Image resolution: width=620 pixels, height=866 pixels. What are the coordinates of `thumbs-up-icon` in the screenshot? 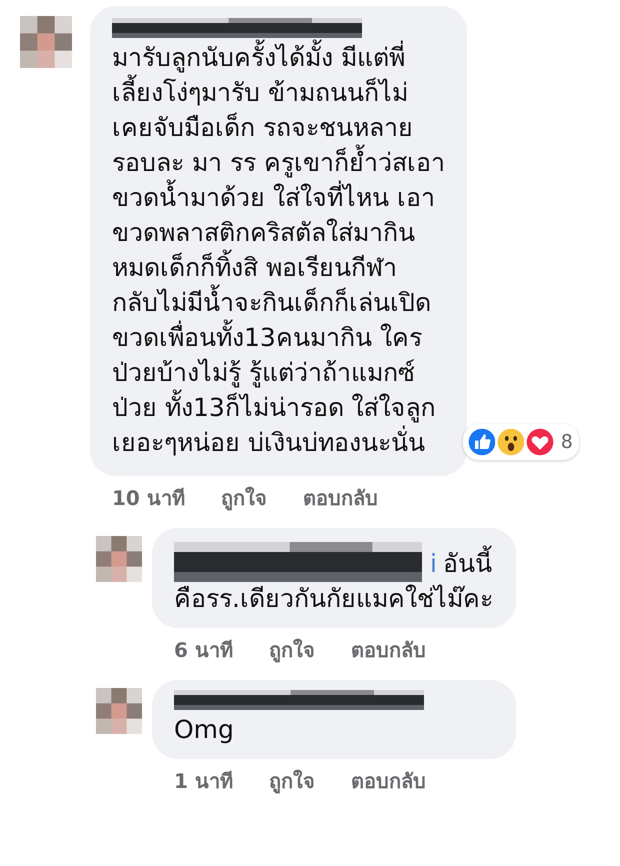 It's located at (482, 442).